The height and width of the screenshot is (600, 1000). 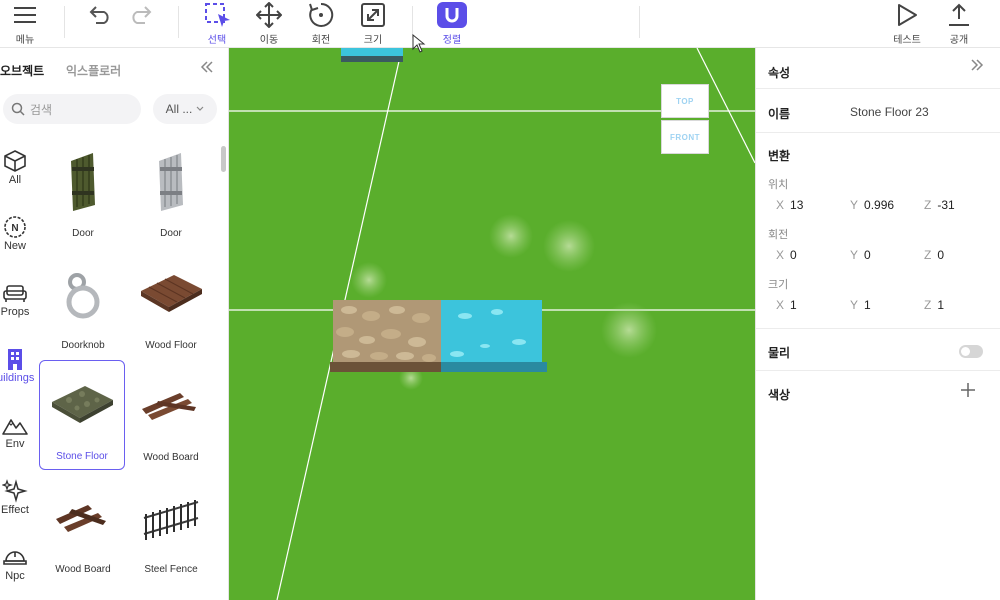 What do you see at coordinates (269, 40) in the screenshot?
I see `move-label: 이동` at bounding box center [269, 40].